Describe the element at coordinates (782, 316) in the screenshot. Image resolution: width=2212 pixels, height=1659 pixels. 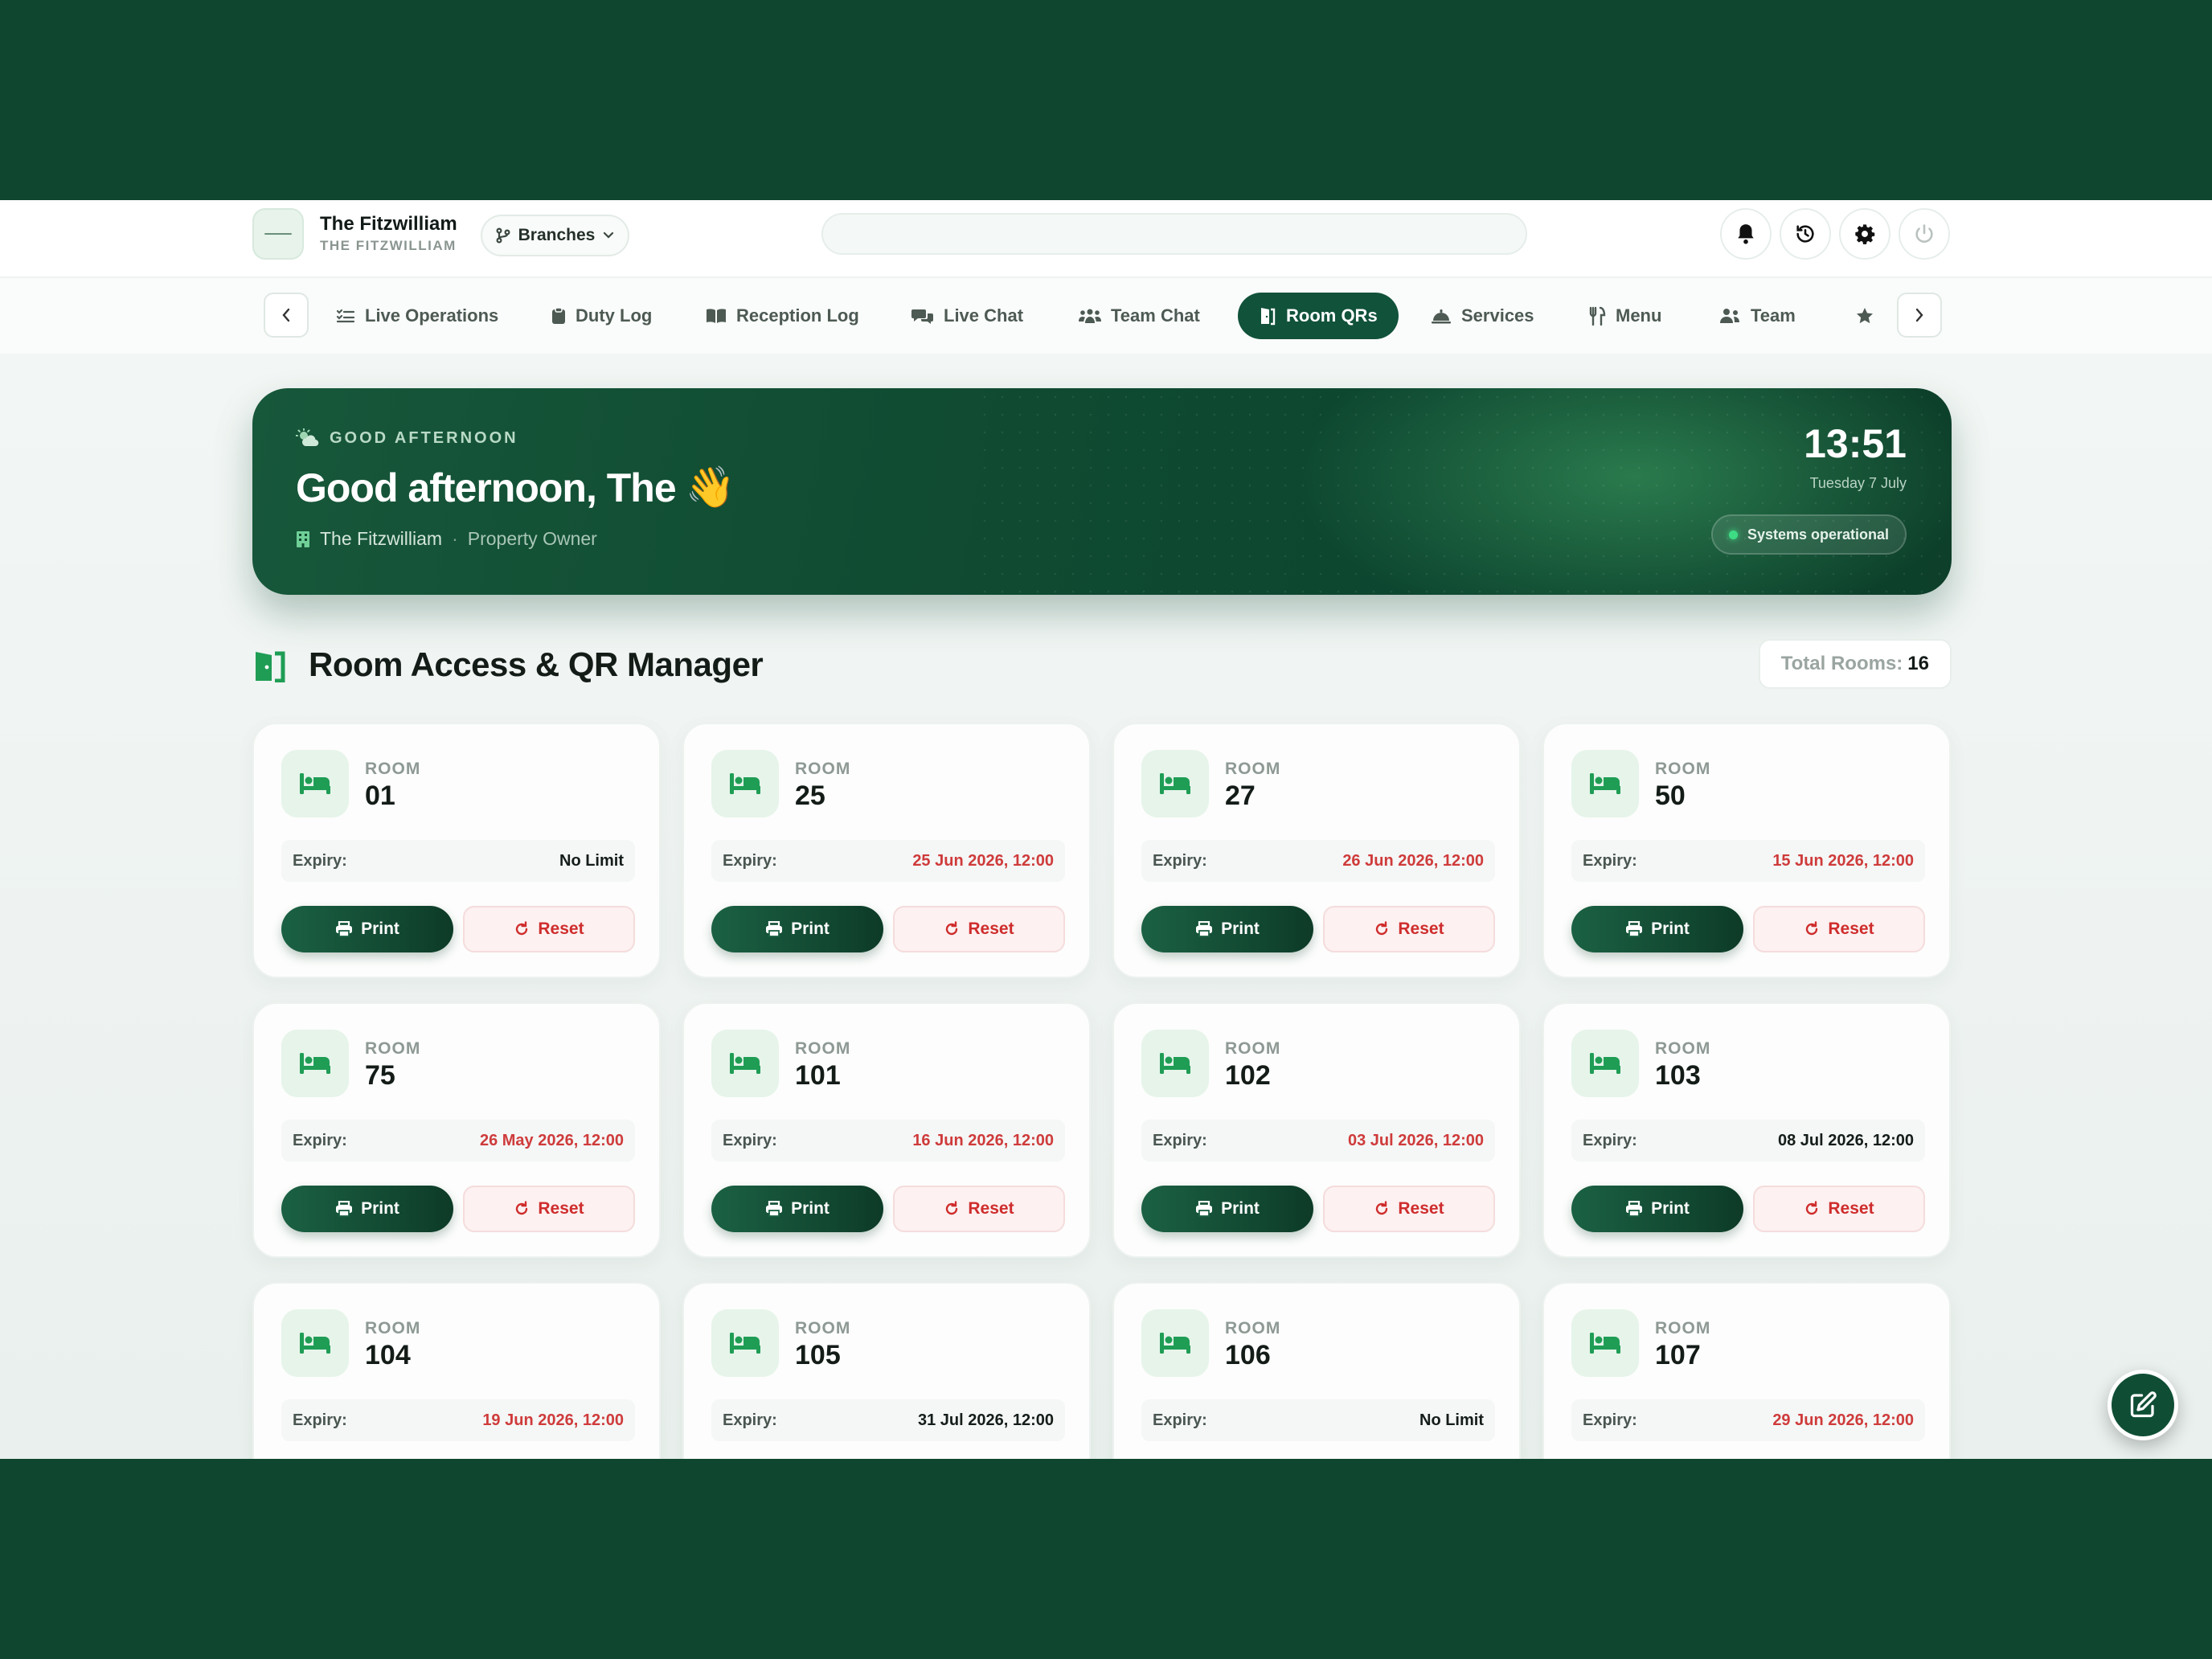
I see `tab-reception-log: Reception Log` at that location.